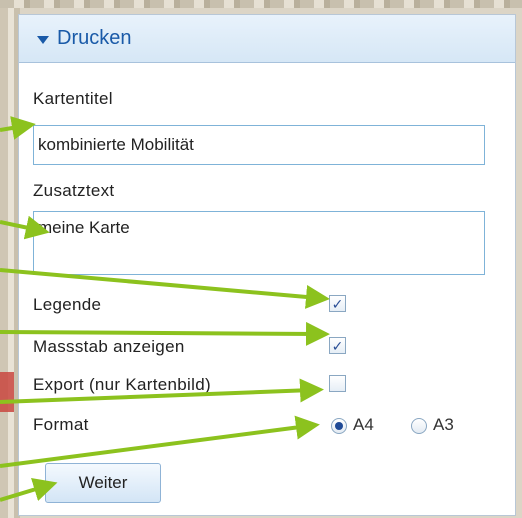 The image size is (522, 518). Describe the element at coordinates (363, 424) in the screenshot. I see `format-option-a4: A4` at that location.